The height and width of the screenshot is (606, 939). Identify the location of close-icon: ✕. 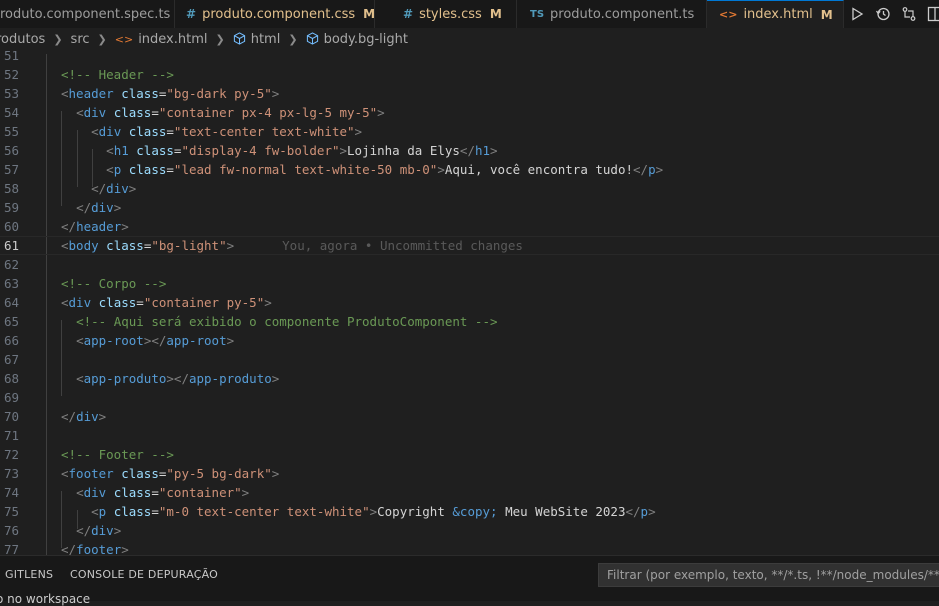
(843, 15).